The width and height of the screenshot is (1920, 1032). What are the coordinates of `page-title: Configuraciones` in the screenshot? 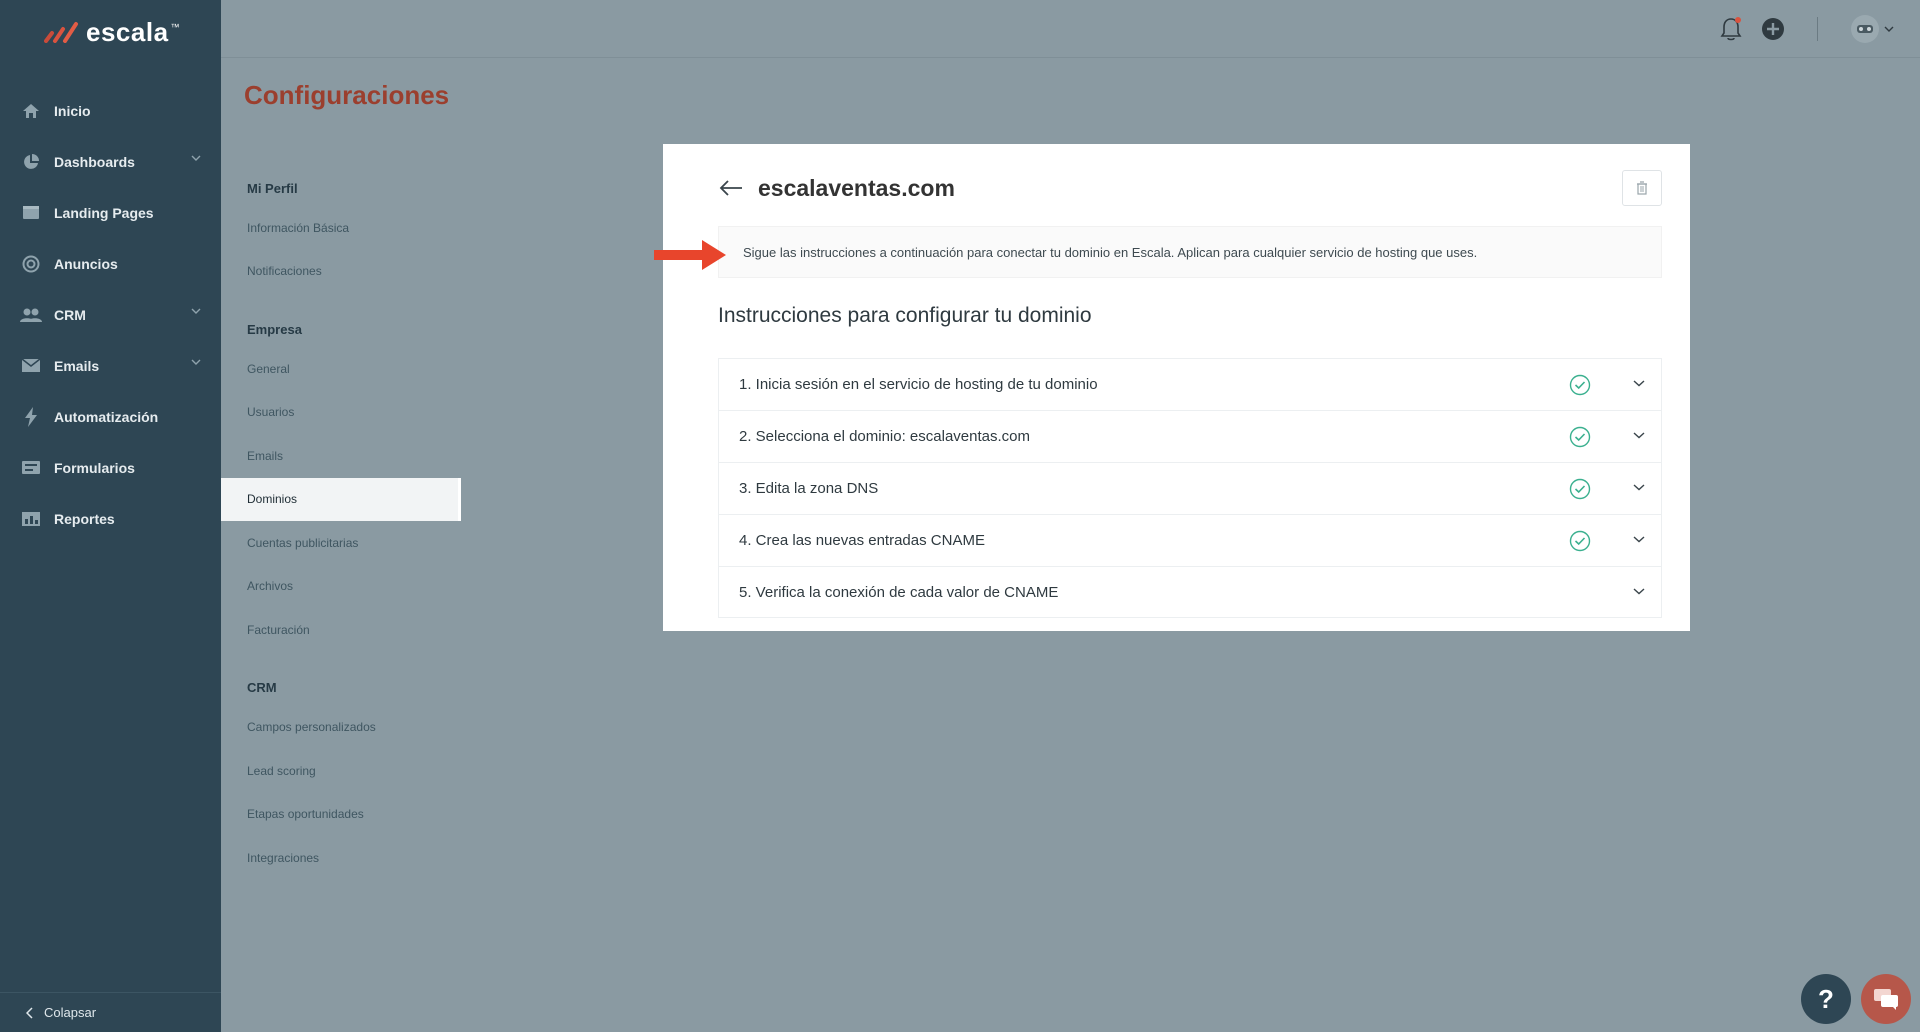 It's located at (347, 95).